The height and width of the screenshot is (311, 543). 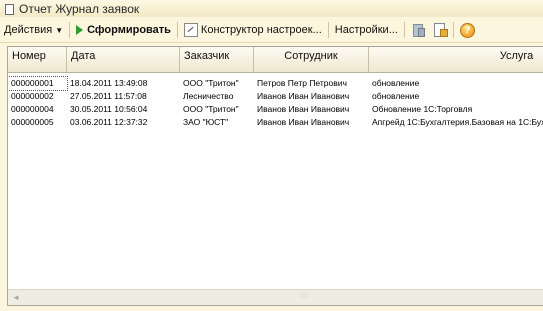 I want to click on title-bar: Отчет Журнал заявок, so click(x=271, y=8).